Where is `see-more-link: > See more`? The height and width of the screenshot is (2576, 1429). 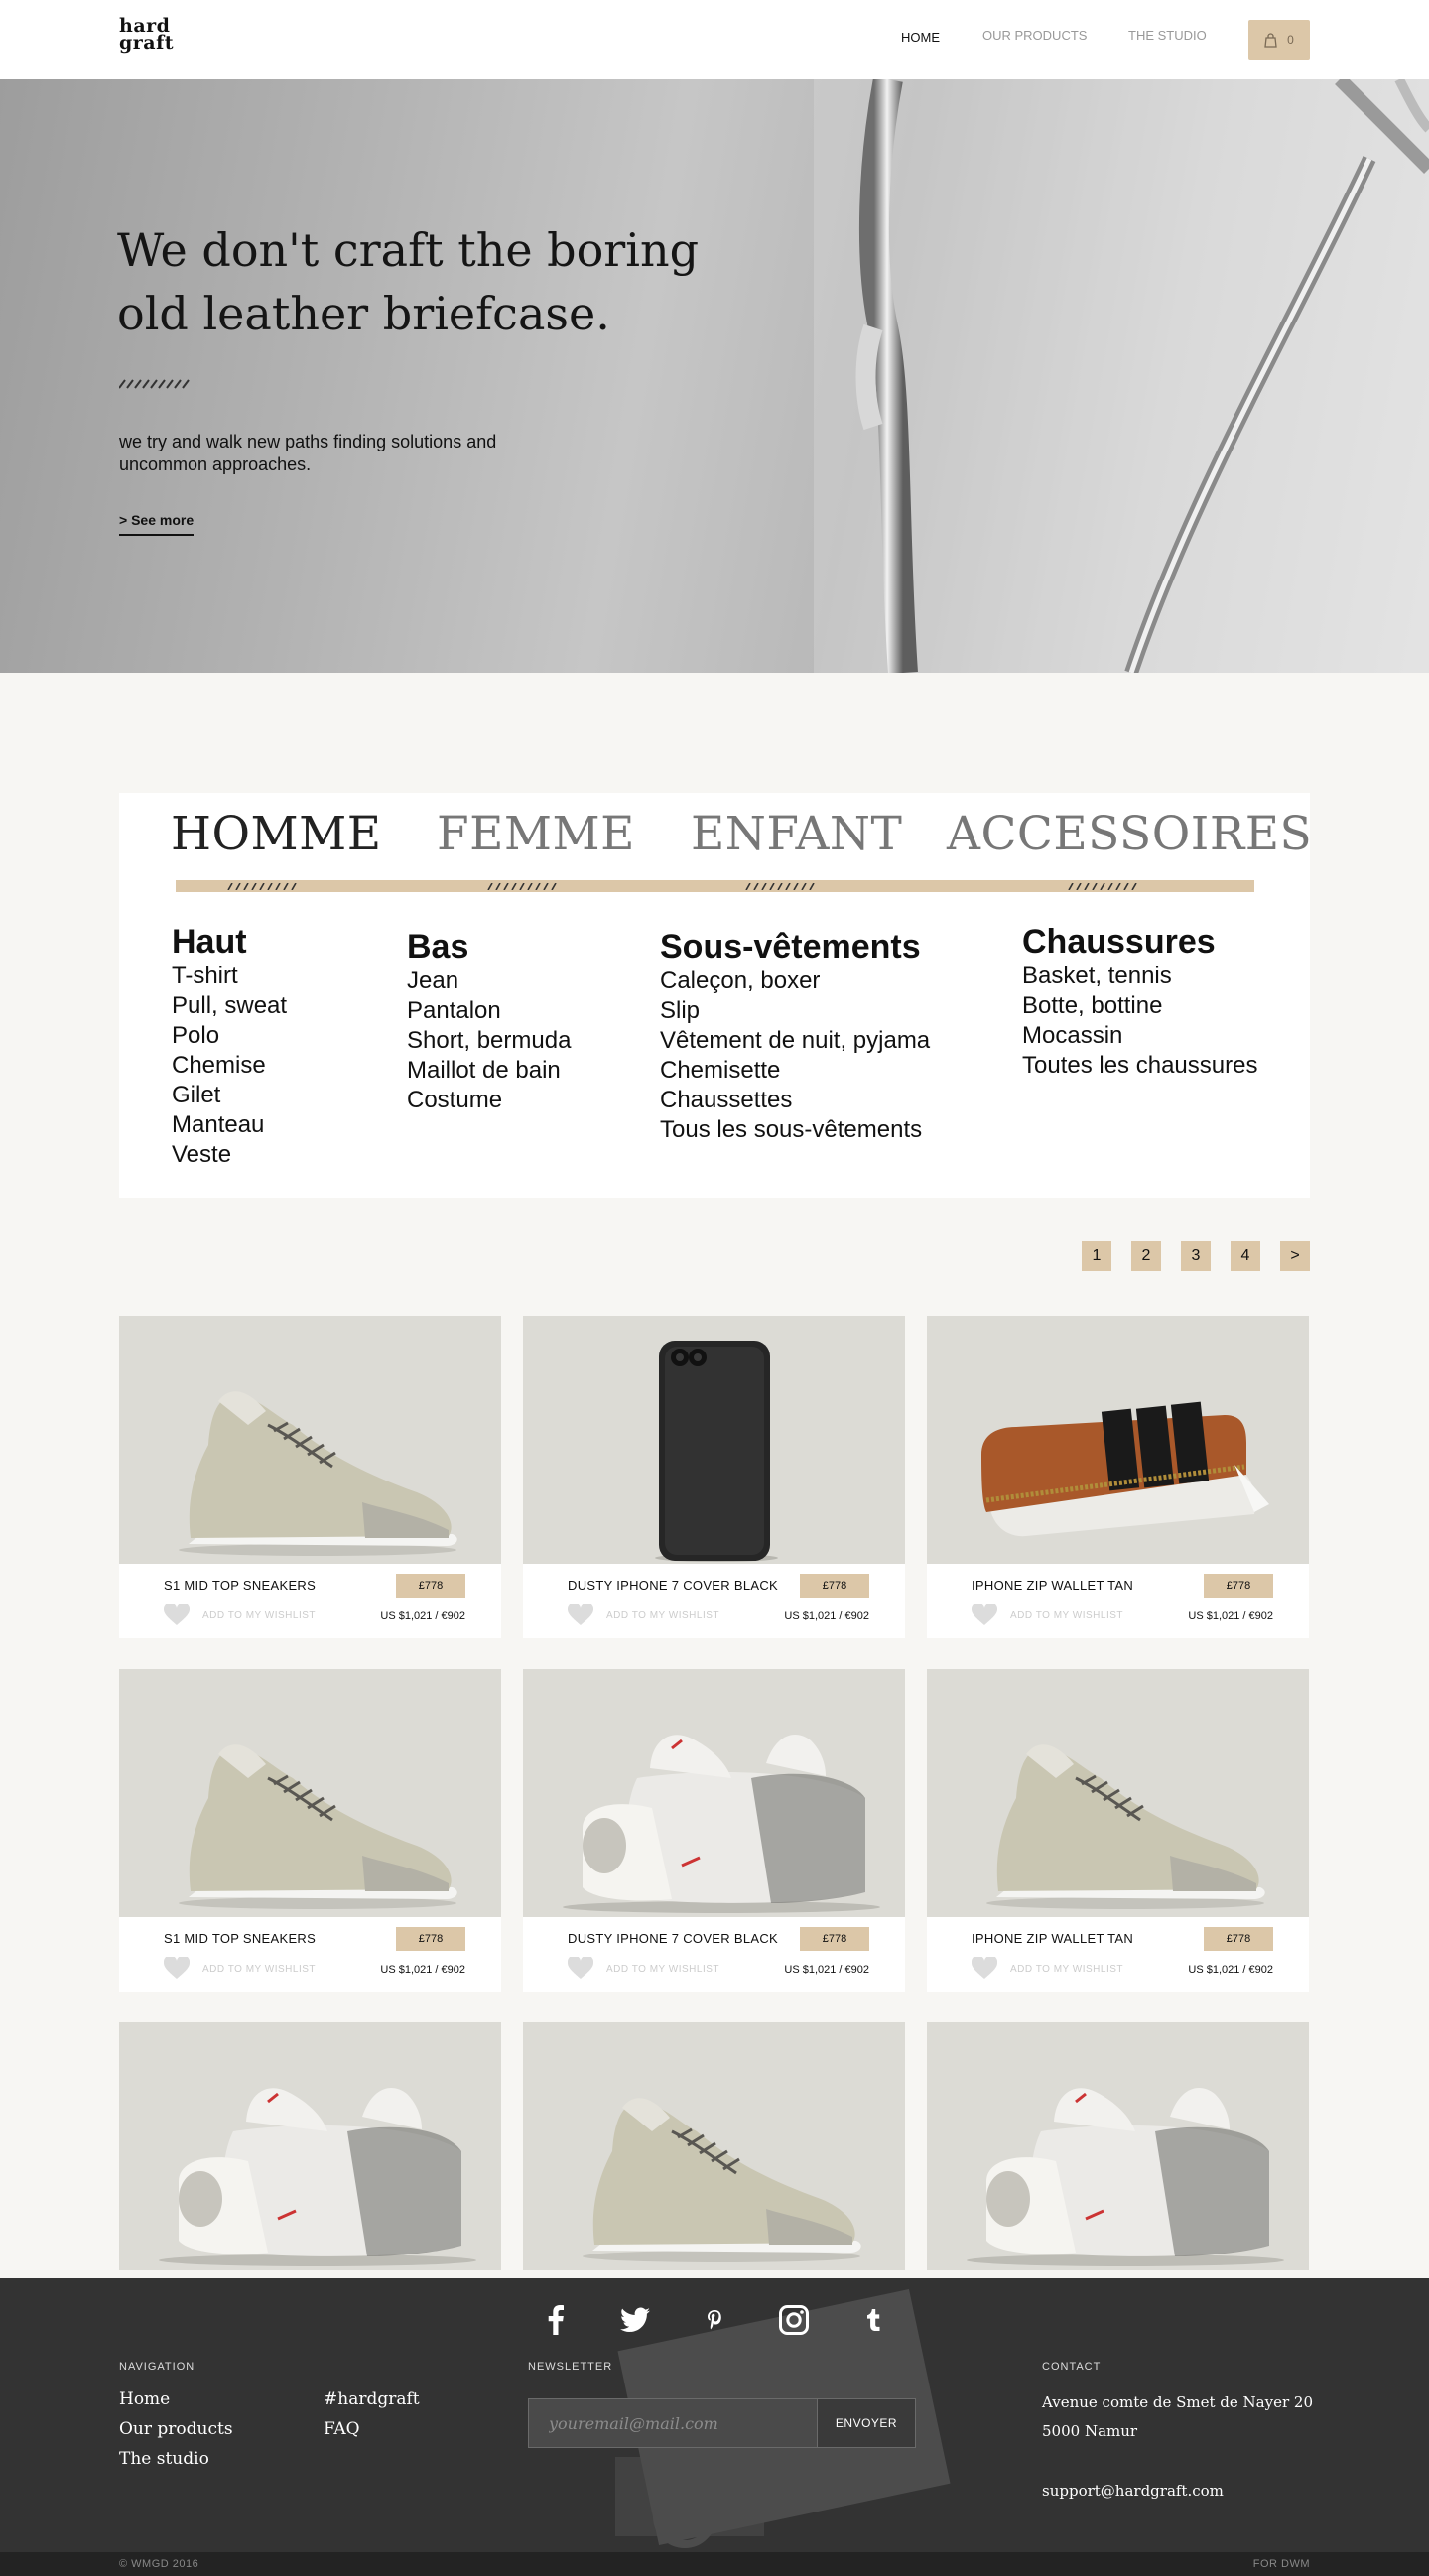 see-more-link: > See more is located at coordinates (157, 524).